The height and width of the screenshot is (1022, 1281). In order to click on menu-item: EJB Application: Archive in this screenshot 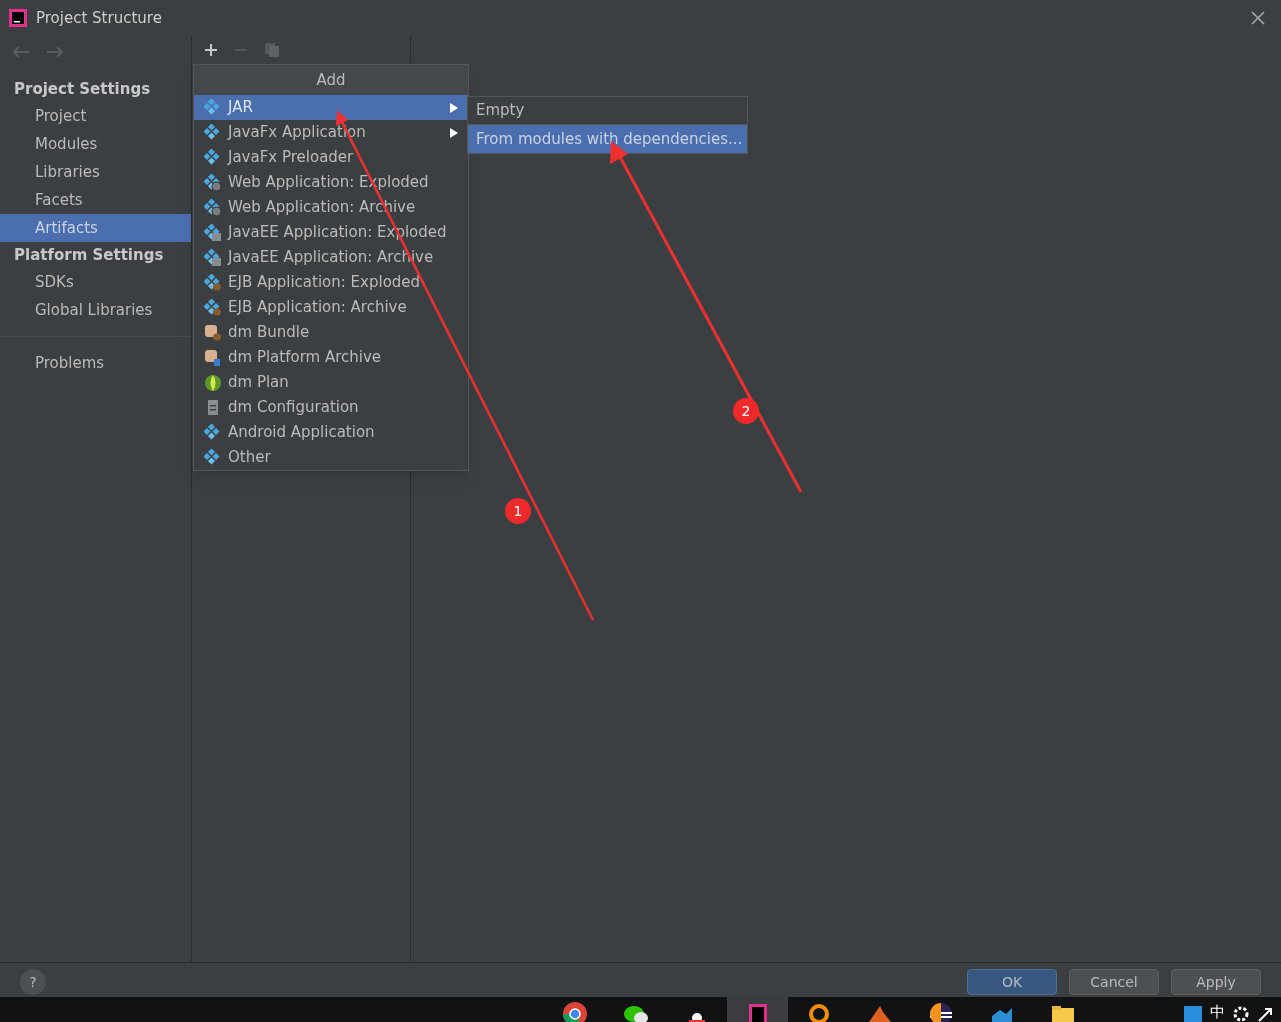, I will do `click(331, 307)`.